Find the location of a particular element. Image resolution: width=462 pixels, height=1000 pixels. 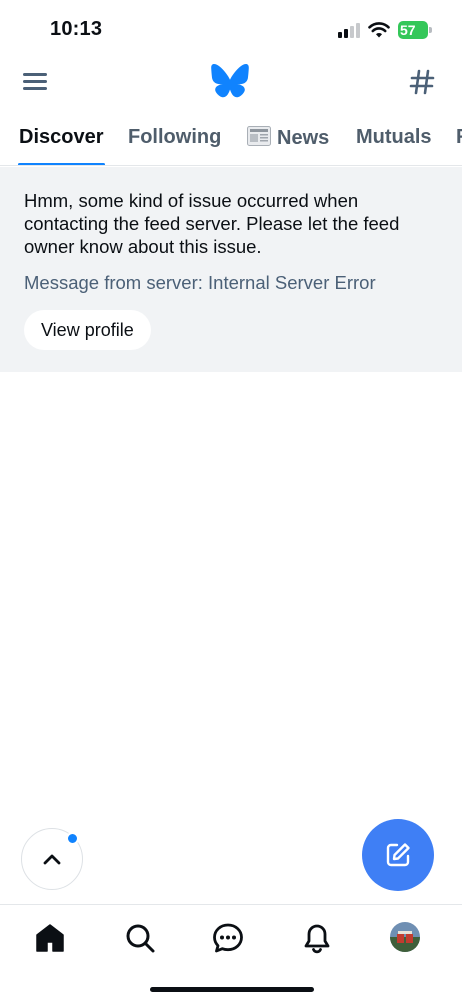

bell-icon is located at coordinates (317, 938).